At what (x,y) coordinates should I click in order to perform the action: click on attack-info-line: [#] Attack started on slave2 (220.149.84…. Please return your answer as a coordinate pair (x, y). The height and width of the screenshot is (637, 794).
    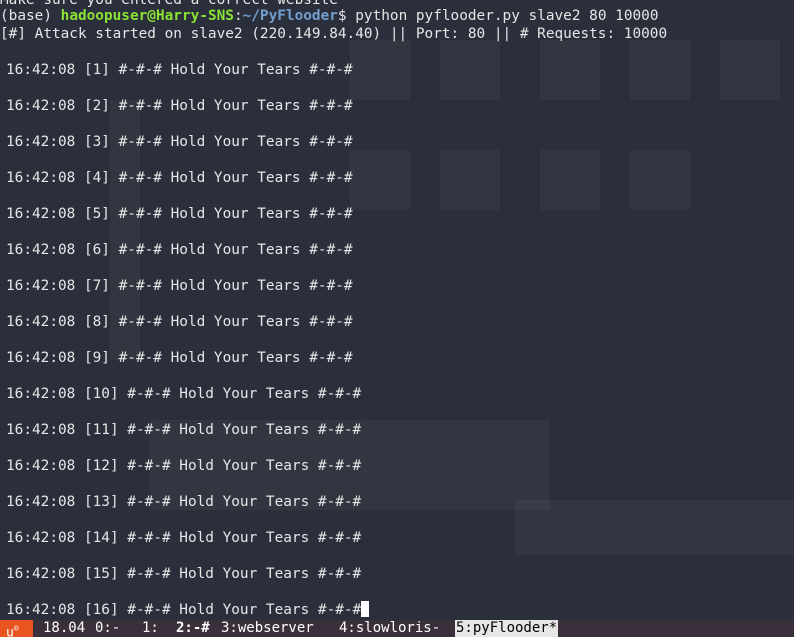
    Looking at the image, I should click on (334, 34).